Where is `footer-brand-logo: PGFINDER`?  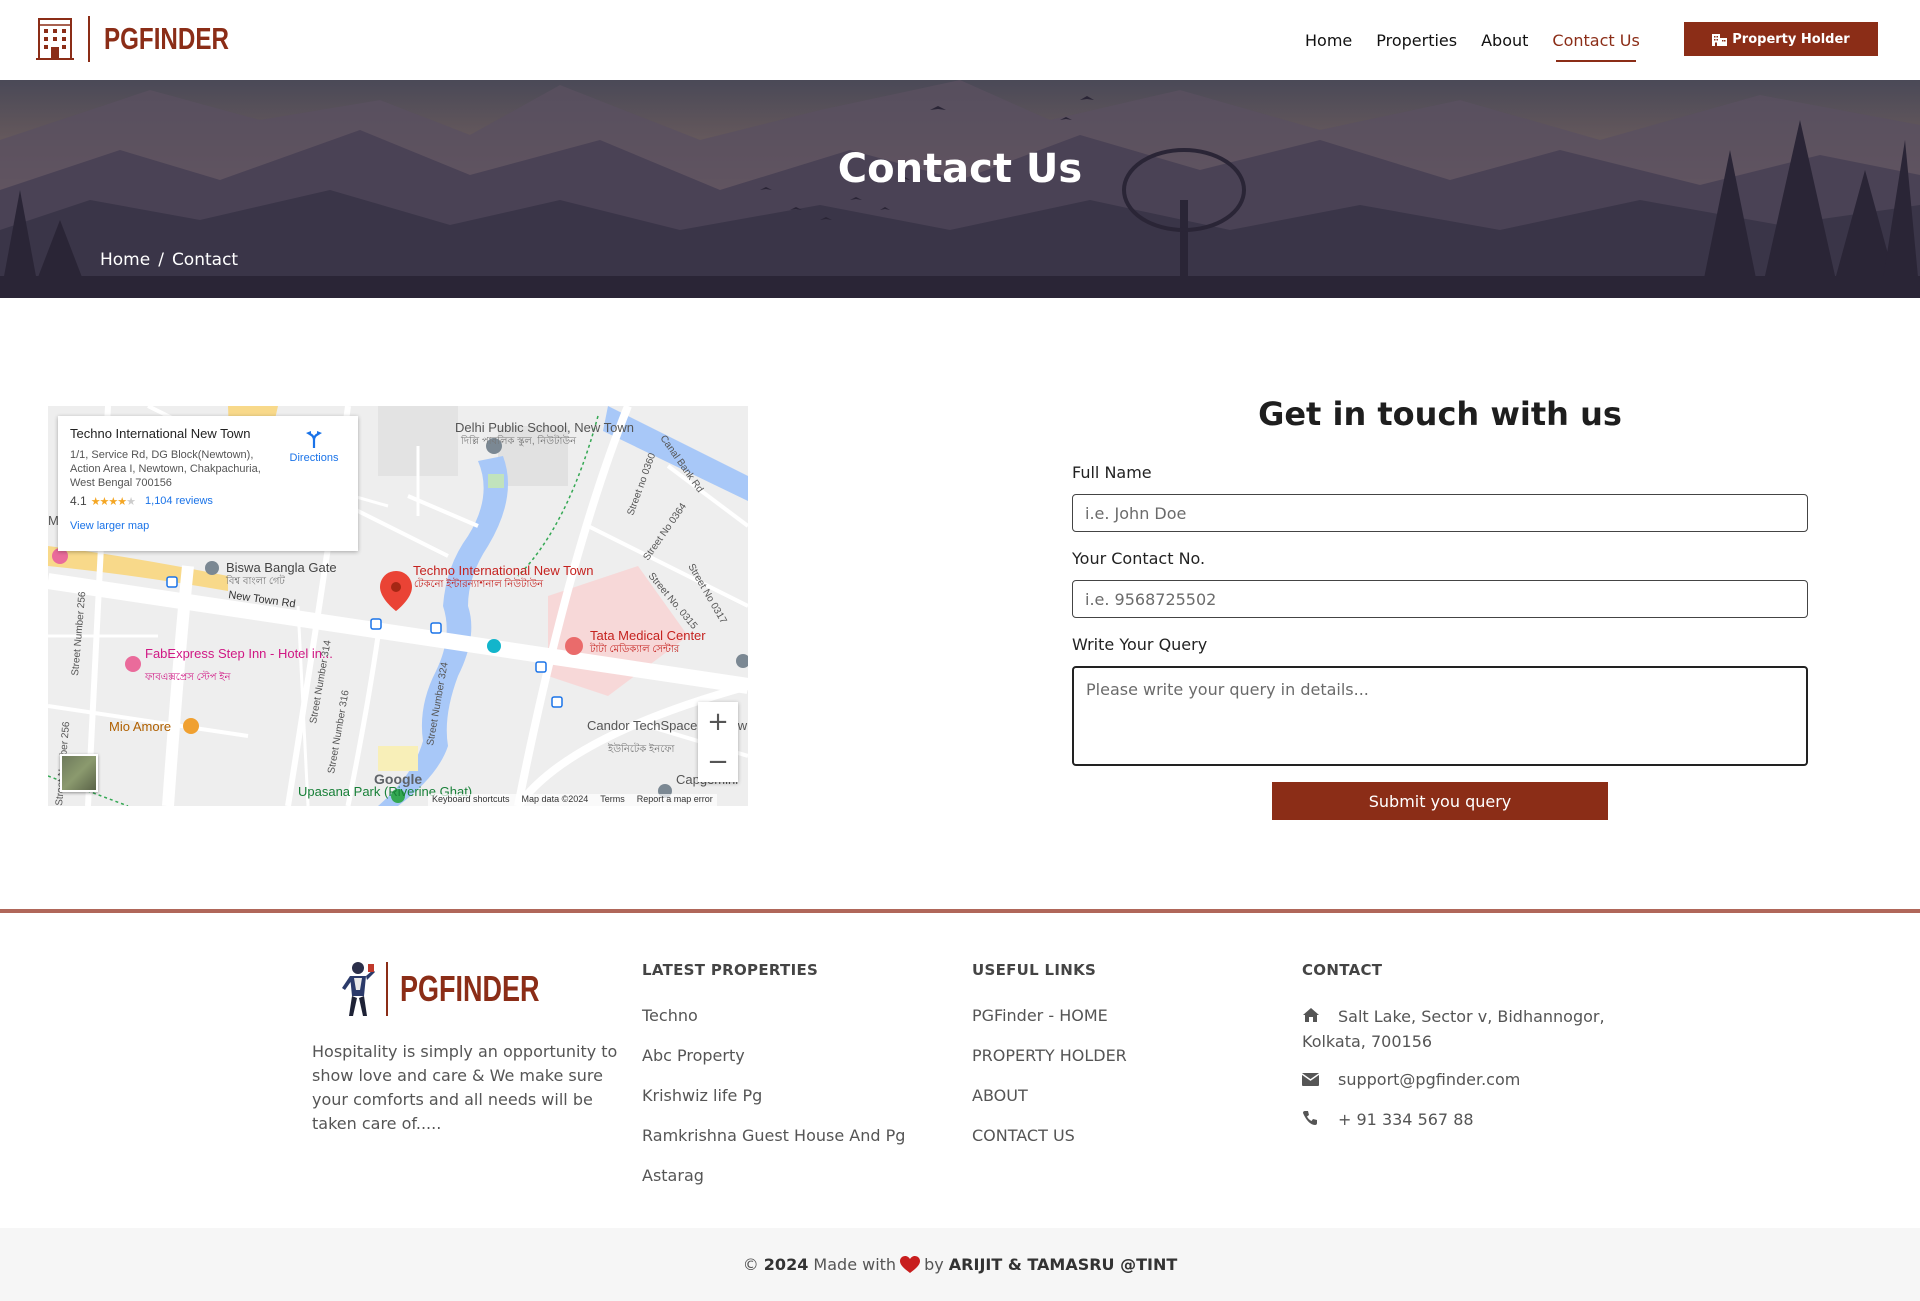
footer-brand-logo: PGFINDER is located at coordinates (463, 989).